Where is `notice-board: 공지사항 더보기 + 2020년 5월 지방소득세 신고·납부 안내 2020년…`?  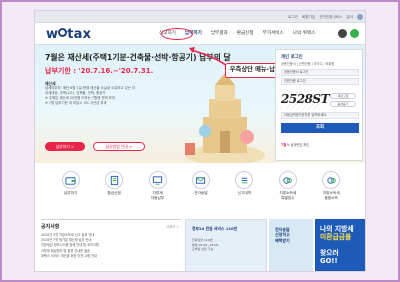 notice-board: 공지사항 더보기 + 2020년 5월 지방소득세 신고·납부 안내 2020년… is located at coordinates (111, 245).